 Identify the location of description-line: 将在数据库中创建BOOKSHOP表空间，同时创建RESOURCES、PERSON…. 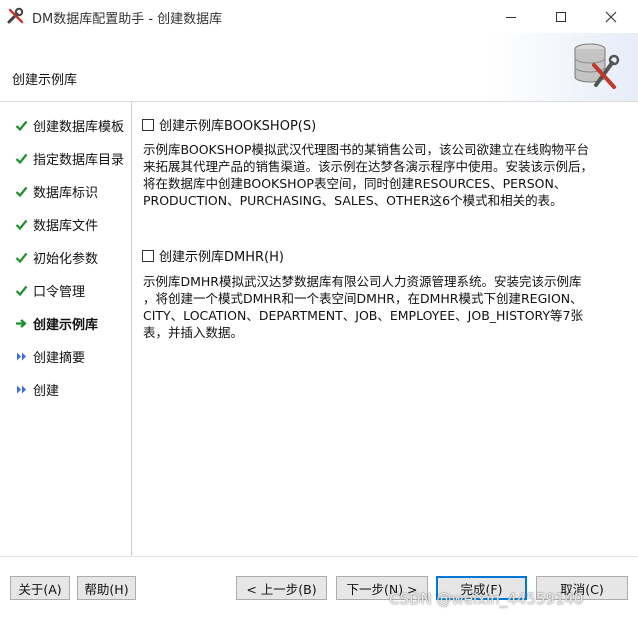
(355, 183).